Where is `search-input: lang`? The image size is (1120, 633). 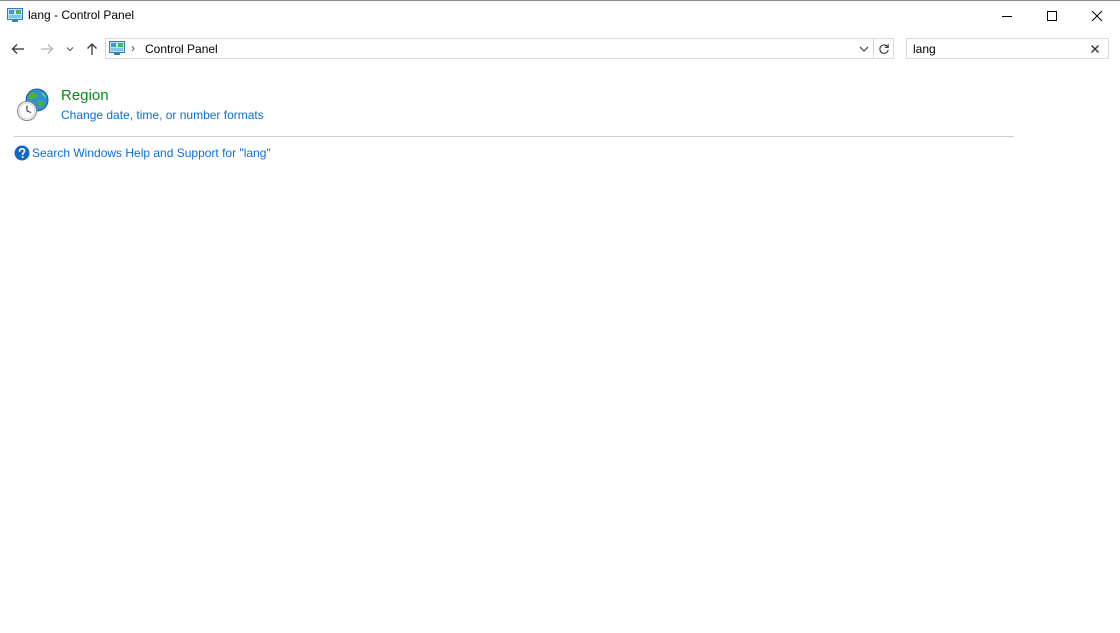
search-input: lang is located at coordinates (924, 49).